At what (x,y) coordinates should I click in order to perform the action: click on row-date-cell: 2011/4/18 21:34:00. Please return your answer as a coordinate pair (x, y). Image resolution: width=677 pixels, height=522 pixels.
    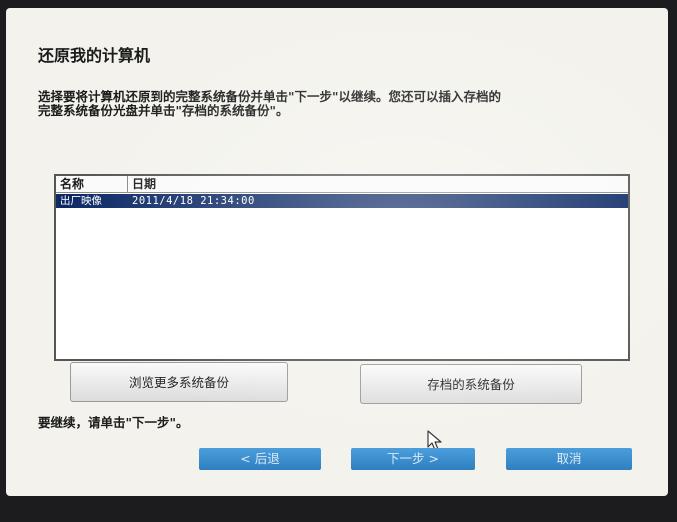
    Looking at the image, I should click on (193, 201).